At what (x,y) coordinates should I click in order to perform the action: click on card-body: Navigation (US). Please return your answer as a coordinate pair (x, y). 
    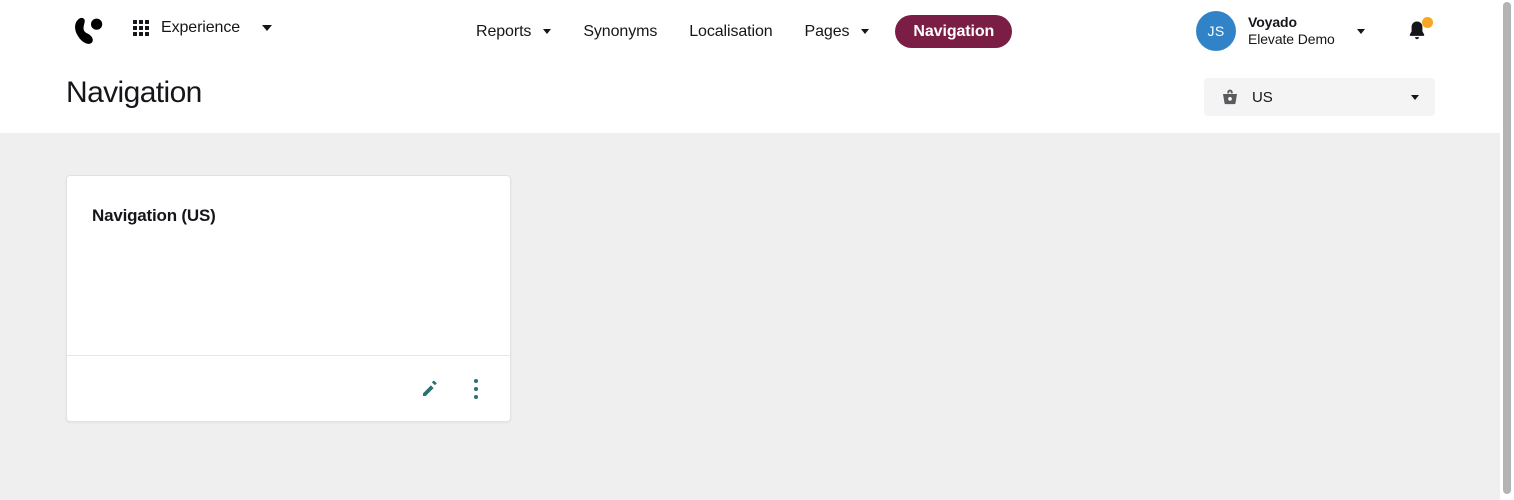
    Looking at the image, I should click on (288, 265).